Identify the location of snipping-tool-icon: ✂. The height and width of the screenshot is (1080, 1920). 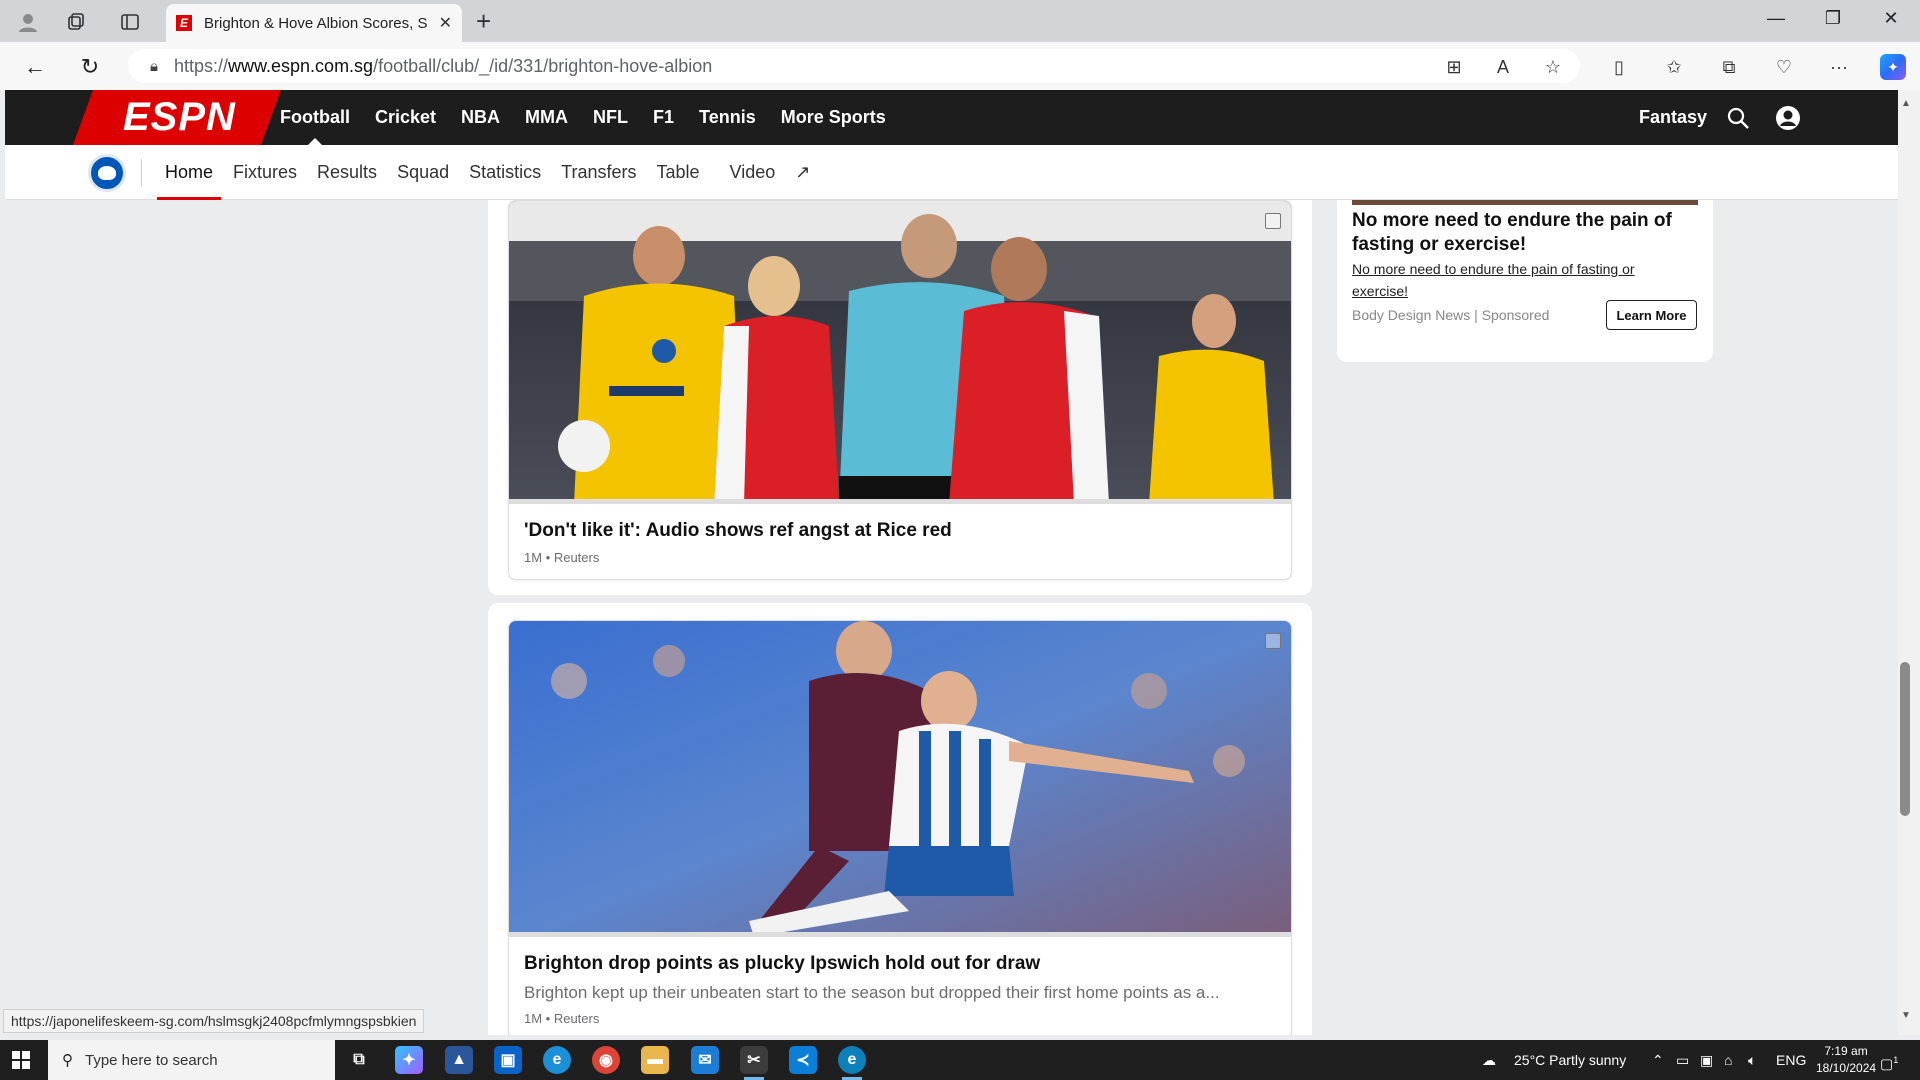
(754, 1063).